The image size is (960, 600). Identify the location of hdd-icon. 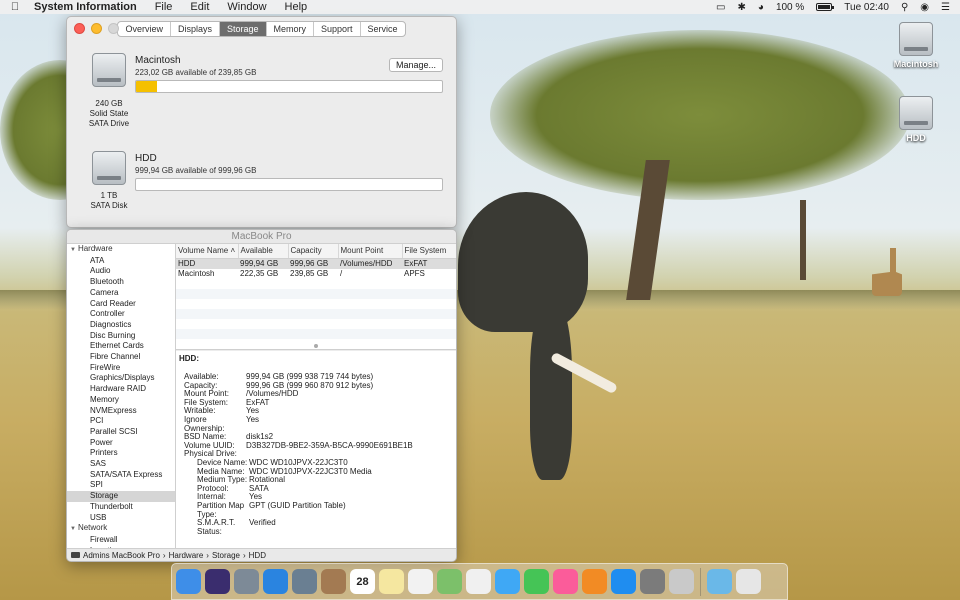
(109, 168).